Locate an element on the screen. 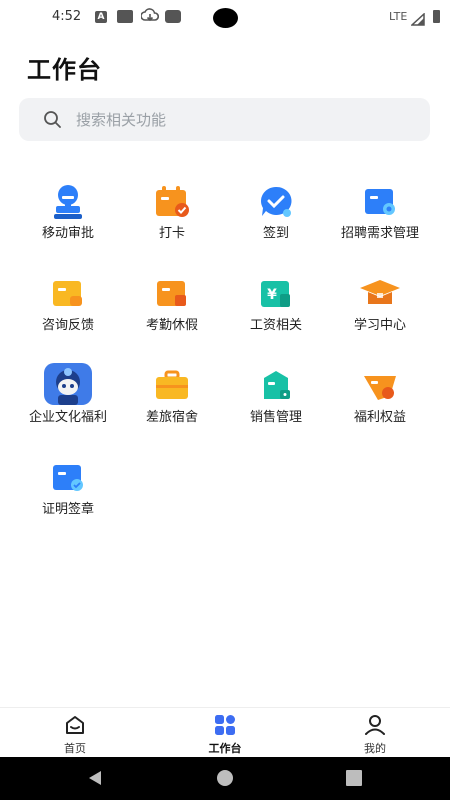 The image size is (450, 800). suitcase-icon is located at coordinates (172, 386).